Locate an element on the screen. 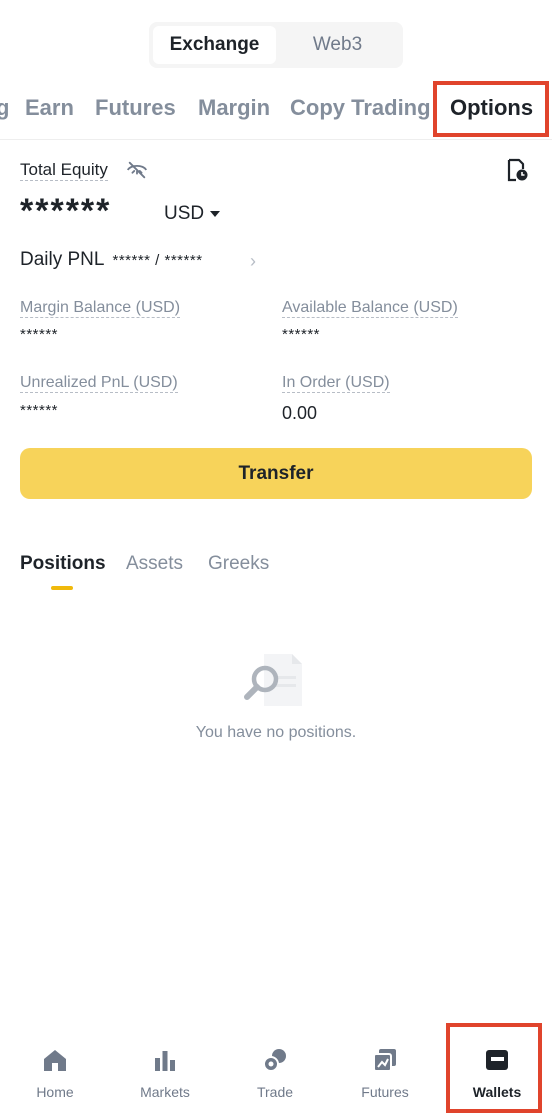  tab-assets: Assets is located at coordinates (154, 564).